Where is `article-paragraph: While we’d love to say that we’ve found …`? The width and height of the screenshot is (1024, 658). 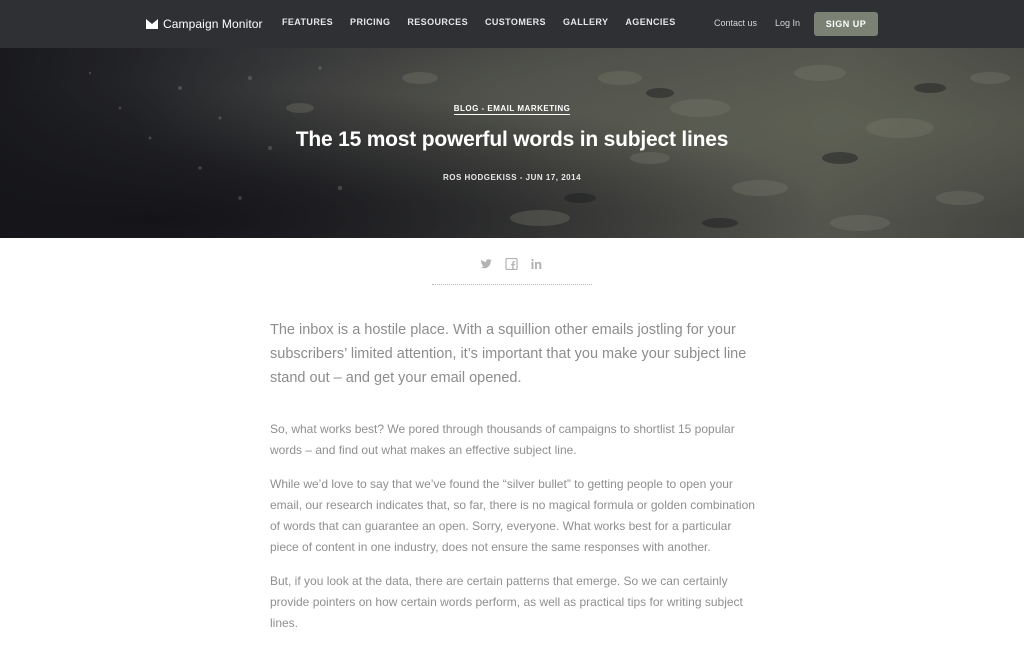
article-paragraph: While we’d love to say that we’ve found … is located at coordinates (512, 515).